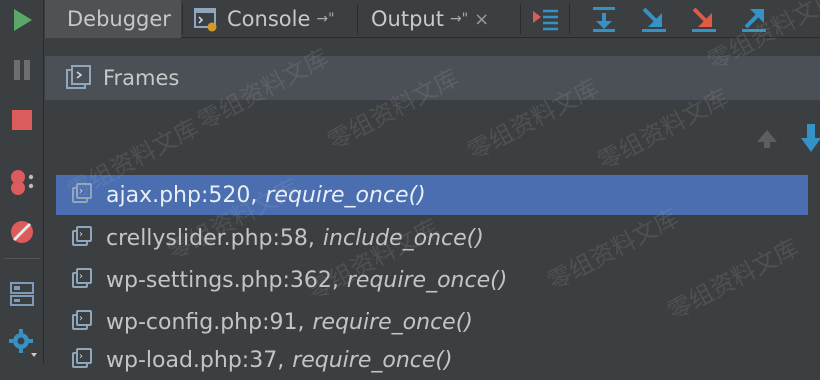 This screenshot has width=820, height=380. Describe the element at coordinates (79, 78) in the screenshot. I see `frames-icon` at that location.